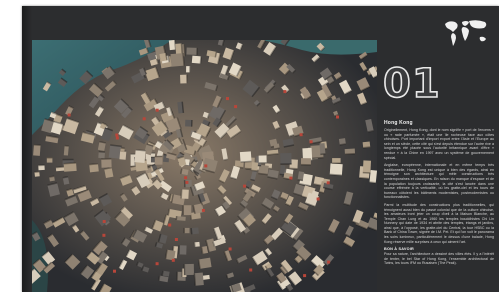 This screenshot has width=499, height=292. What do you see at coordinates (411, 84) in the screenshot?
I see `page-number: 01` at bounding box center [411, 84].